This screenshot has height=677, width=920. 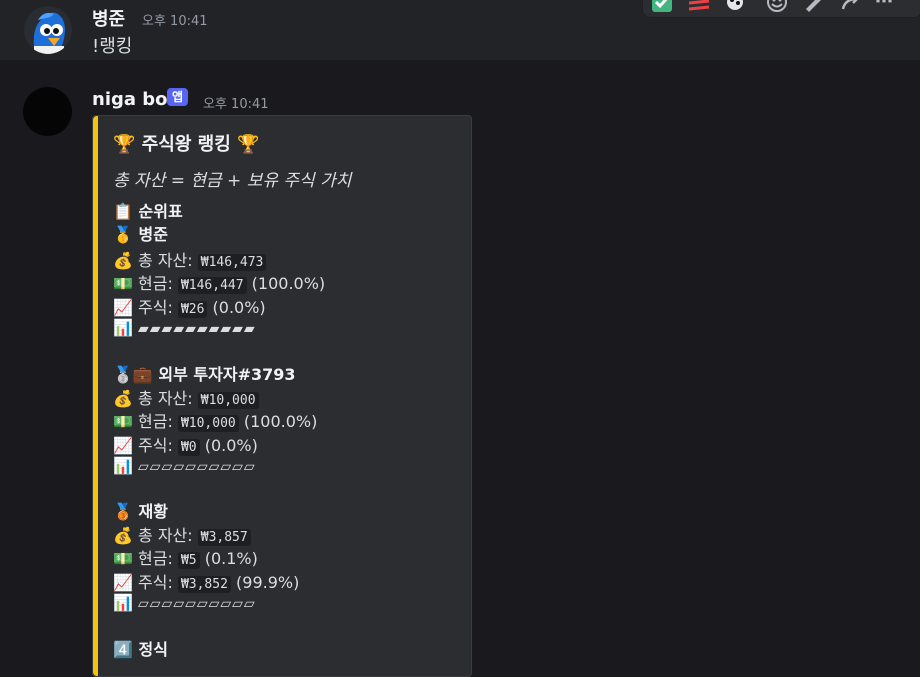 I want to click on message-hover-toolbar: ⋯, so click(x=781, y=9).